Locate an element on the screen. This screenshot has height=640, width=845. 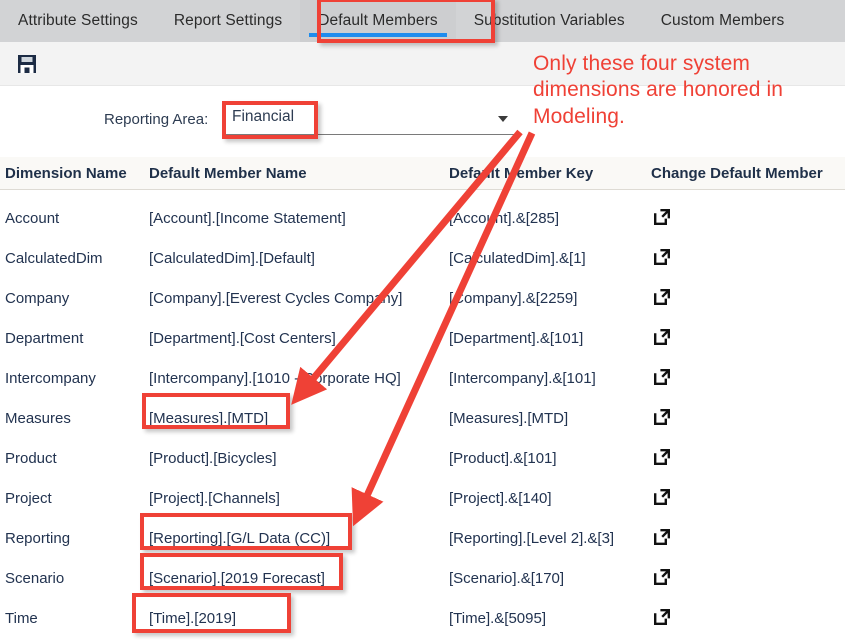
tab-label: Substitution Variables is located at coordinates (549, 20).